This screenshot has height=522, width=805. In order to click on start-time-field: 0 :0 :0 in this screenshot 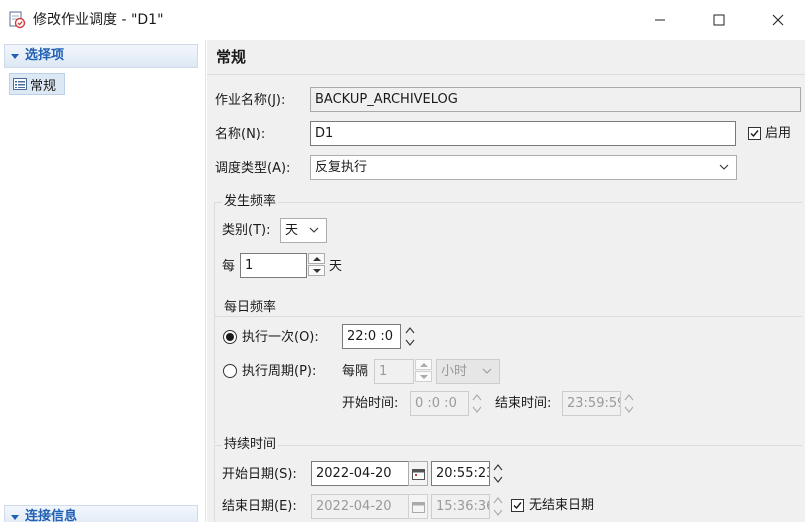, I will do `click(439, 403)`.